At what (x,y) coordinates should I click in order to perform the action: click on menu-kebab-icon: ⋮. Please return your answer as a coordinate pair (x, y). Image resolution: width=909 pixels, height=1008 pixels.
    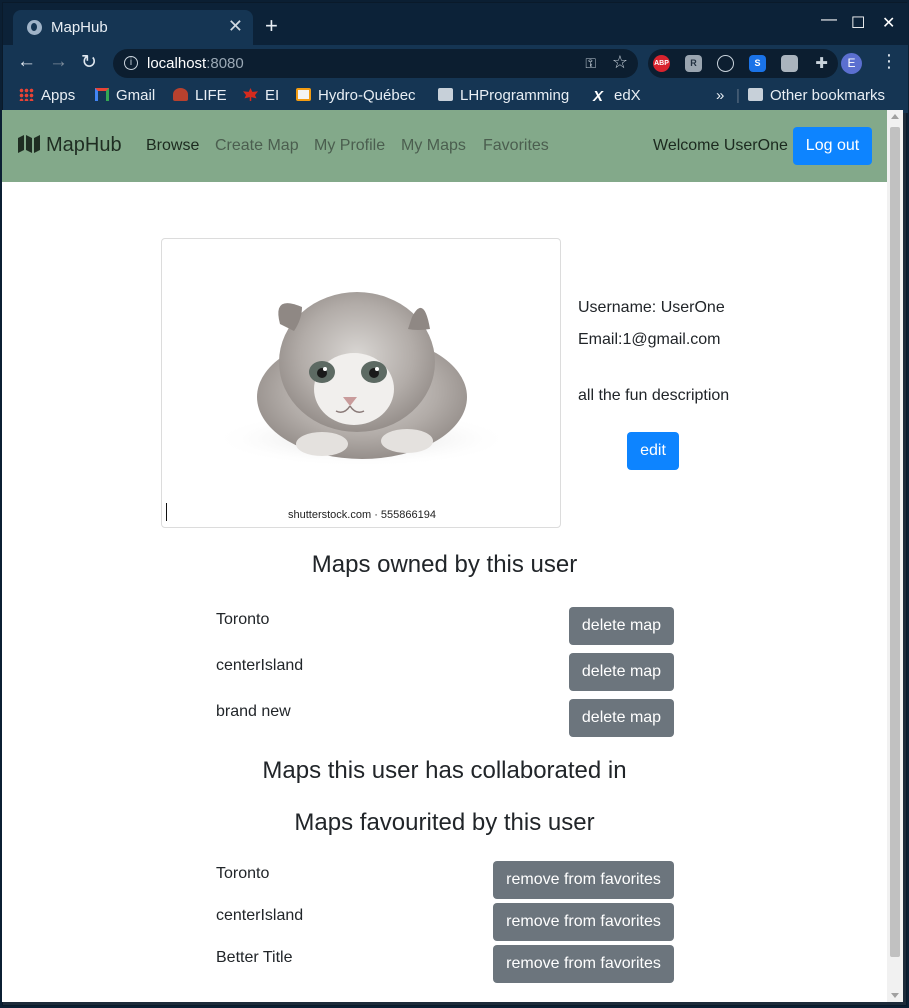
    Looking at the image, I should click on (889, 61).